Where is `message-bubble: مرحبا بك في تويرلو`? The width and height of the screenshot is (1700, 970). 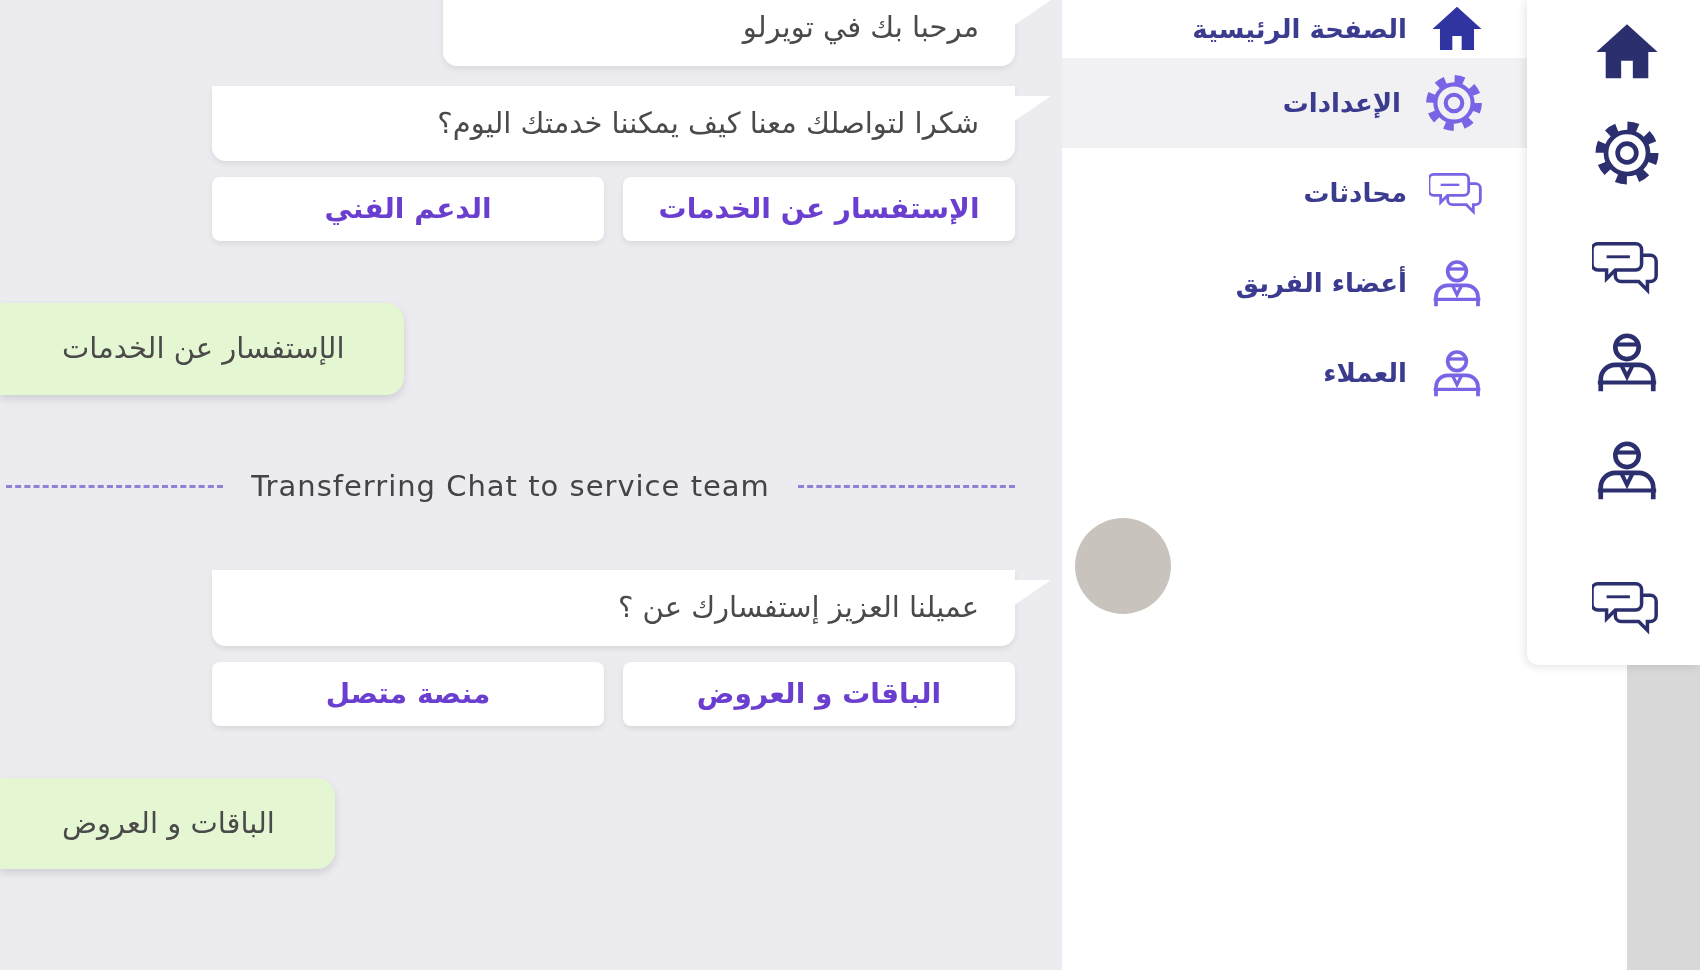 message-bubble: مرحبا بك في تويرلو is located at coordinates (729, 33).